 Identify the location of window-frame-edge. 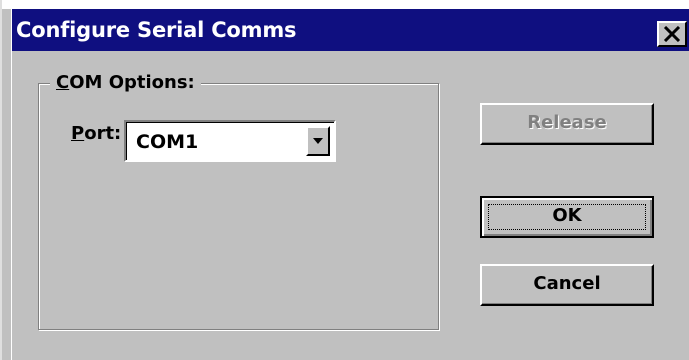
(7, 184).